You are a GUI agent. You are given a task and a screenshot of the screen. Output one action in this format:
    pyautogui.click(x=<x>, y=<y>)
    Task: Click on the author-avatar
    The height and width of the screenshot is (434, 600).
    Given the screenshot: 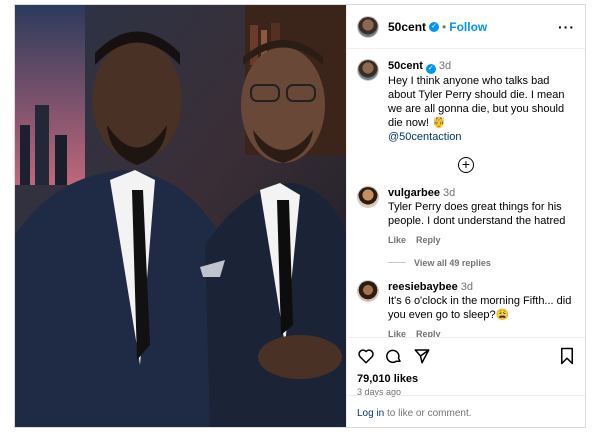 What is the action you would take?
    pyautogui.click(x=368, y=26)
    